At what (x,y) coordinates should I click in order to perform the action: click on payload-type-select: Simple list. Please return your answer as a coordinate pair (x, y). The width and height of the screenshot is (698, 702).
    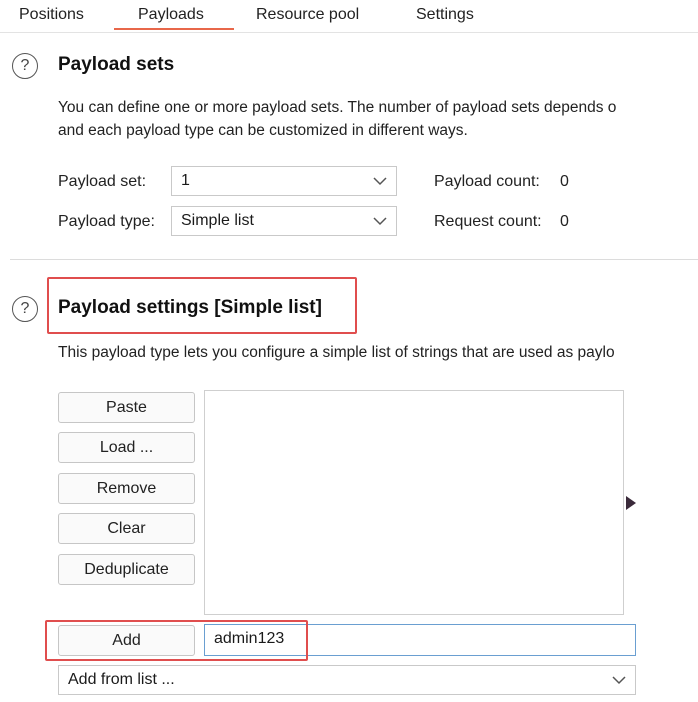
    Looking at the image, I should click on (284, 221).